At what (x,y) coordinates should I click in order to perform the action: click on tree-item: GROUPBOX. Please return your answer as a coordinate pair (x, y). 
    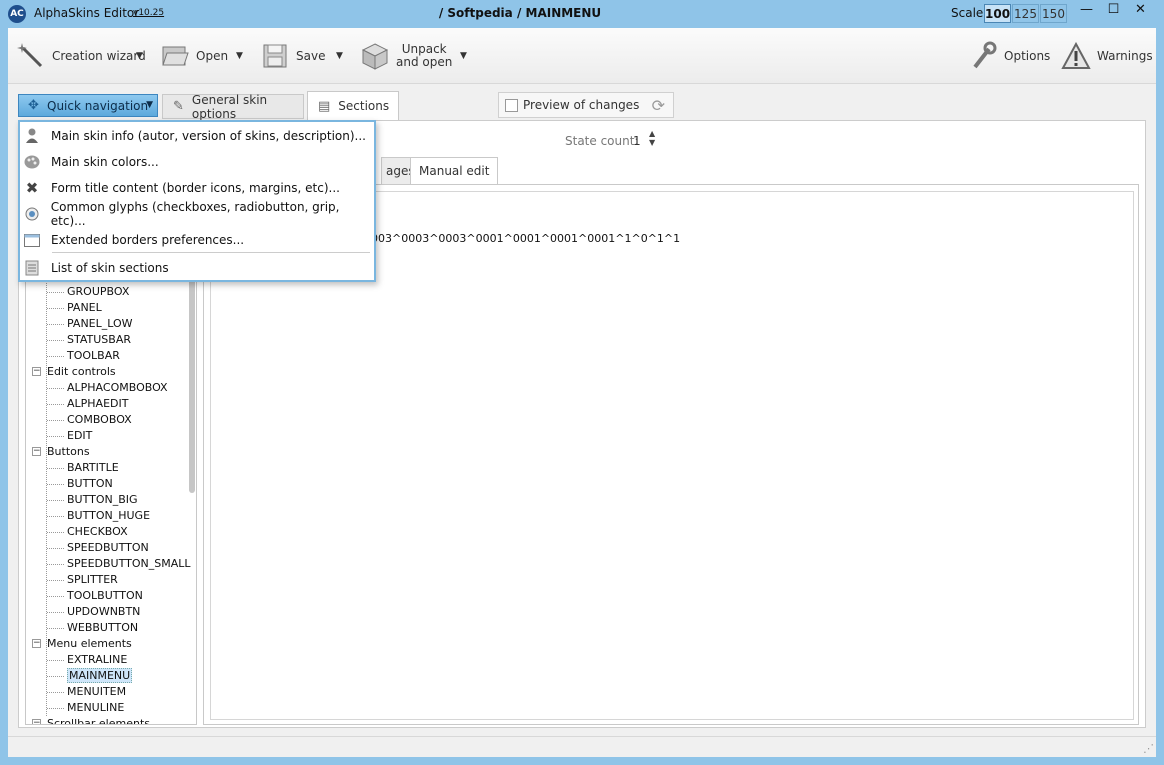
    Looking at the image, I should click on (77, 292).